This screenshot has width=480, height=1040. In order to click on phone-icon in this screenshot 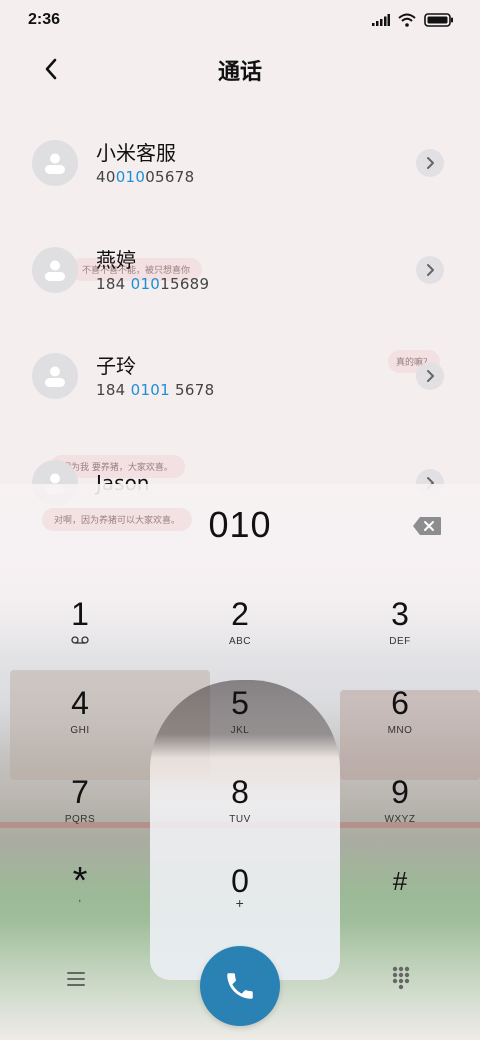, I will do `click(240, 986)`.